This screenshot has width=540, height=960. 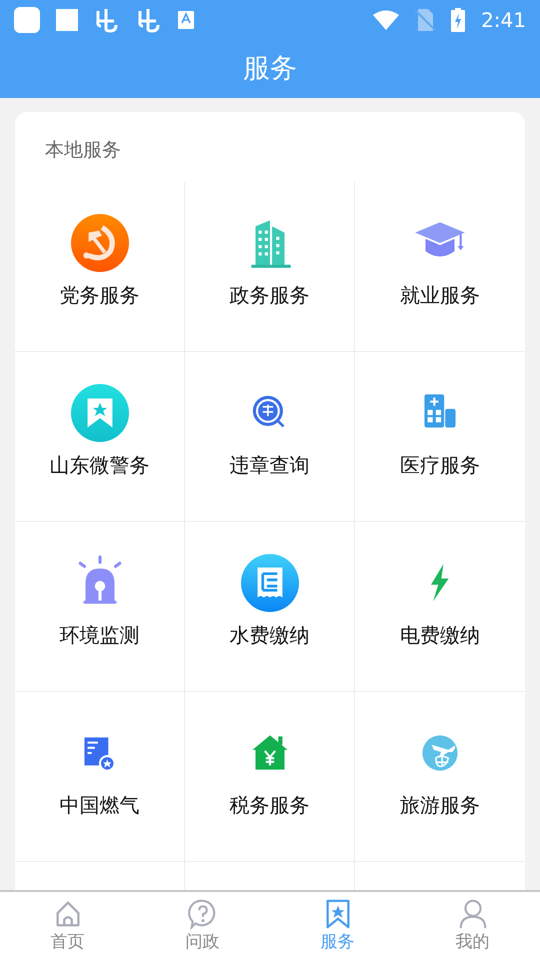 What do you see at coordinates (100, 437) in the screenshot?
I see `service-item: 山东微警务` at bounding box center [100, 437].